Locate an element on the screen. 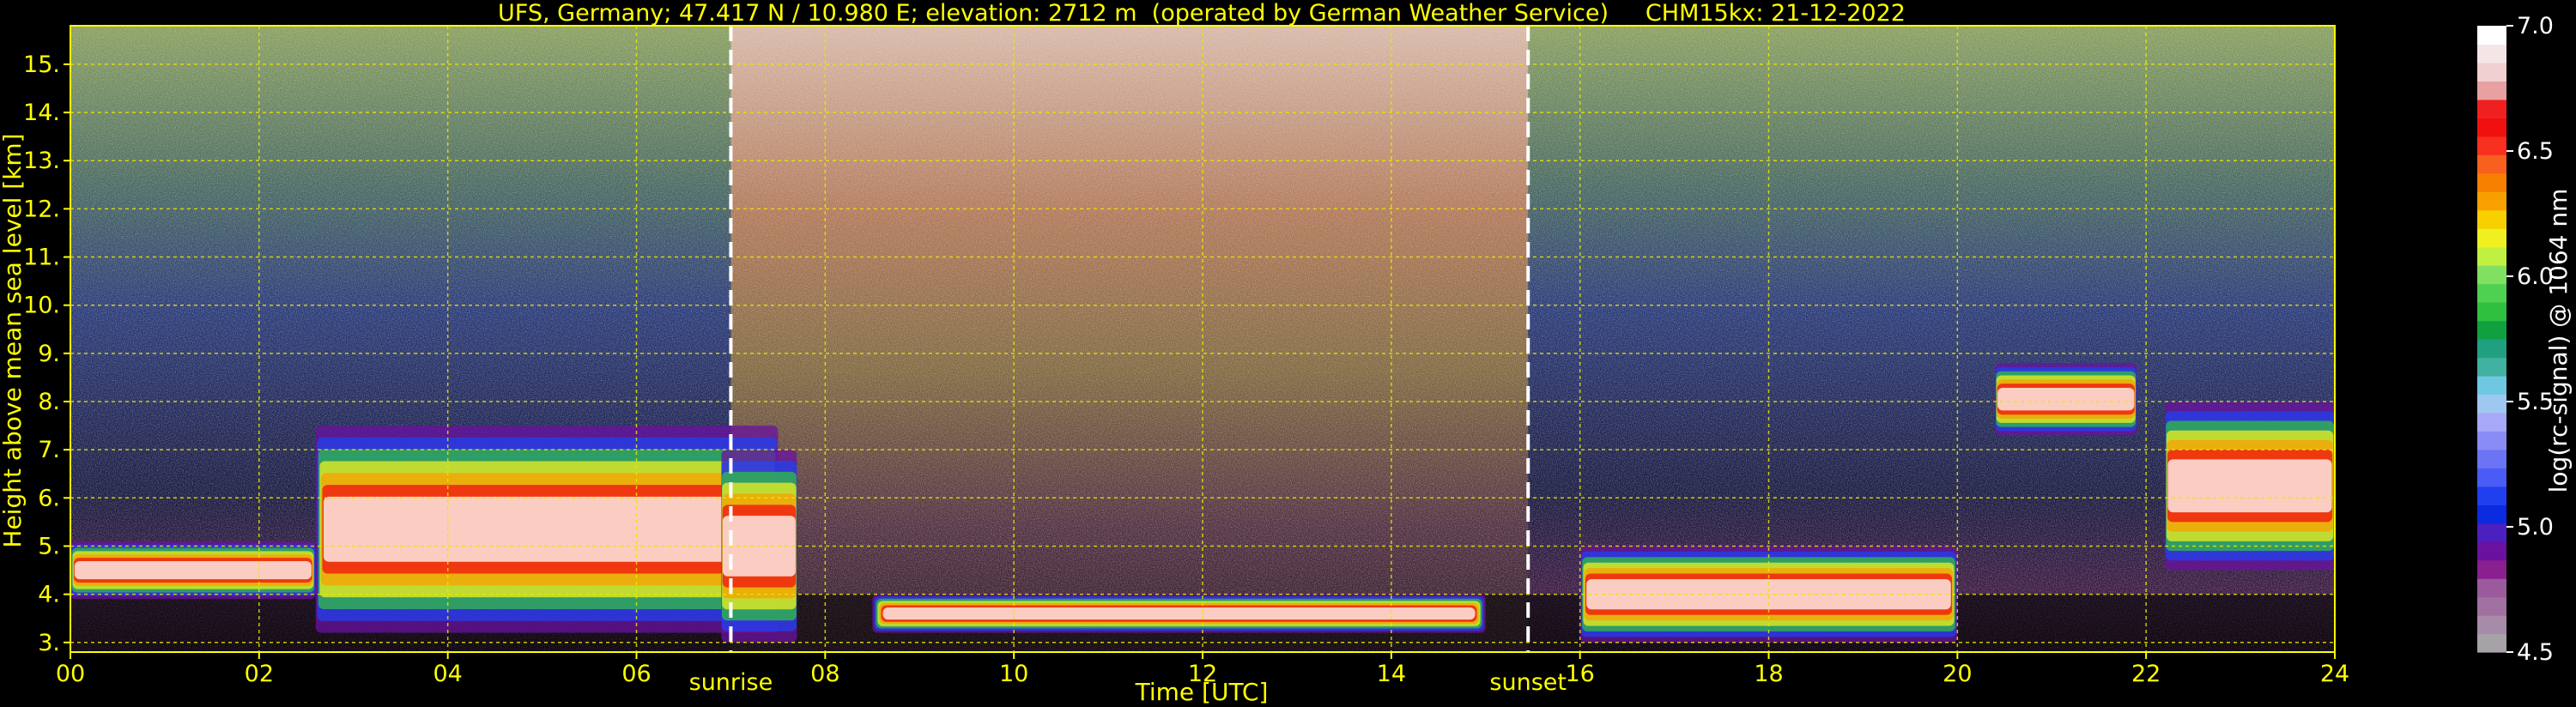 The height and width of the screenshot is (707, 2576). y-tick-label: 3. is located at coordinates (49, 643).